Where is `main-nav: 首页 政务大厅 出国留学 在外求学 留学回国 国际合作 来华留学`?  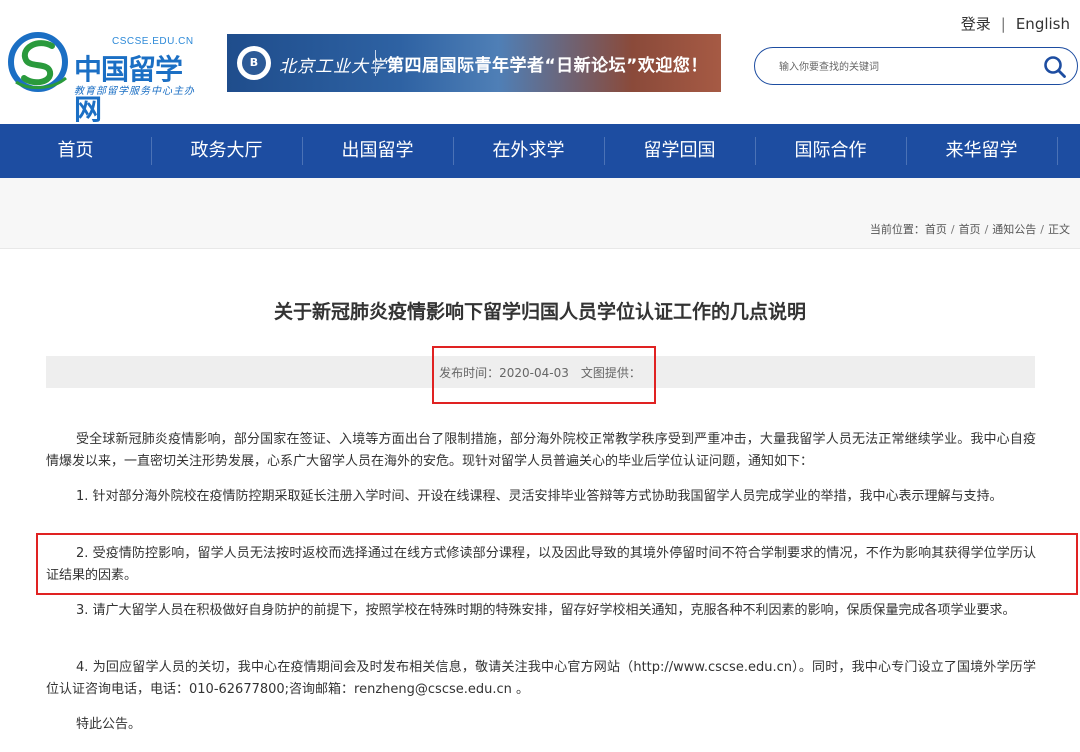 main-nav: 首页 政务大厅 出国留学 在外求学 留学回国 国际合作 来华留学 is located at coordinates (540, 151).